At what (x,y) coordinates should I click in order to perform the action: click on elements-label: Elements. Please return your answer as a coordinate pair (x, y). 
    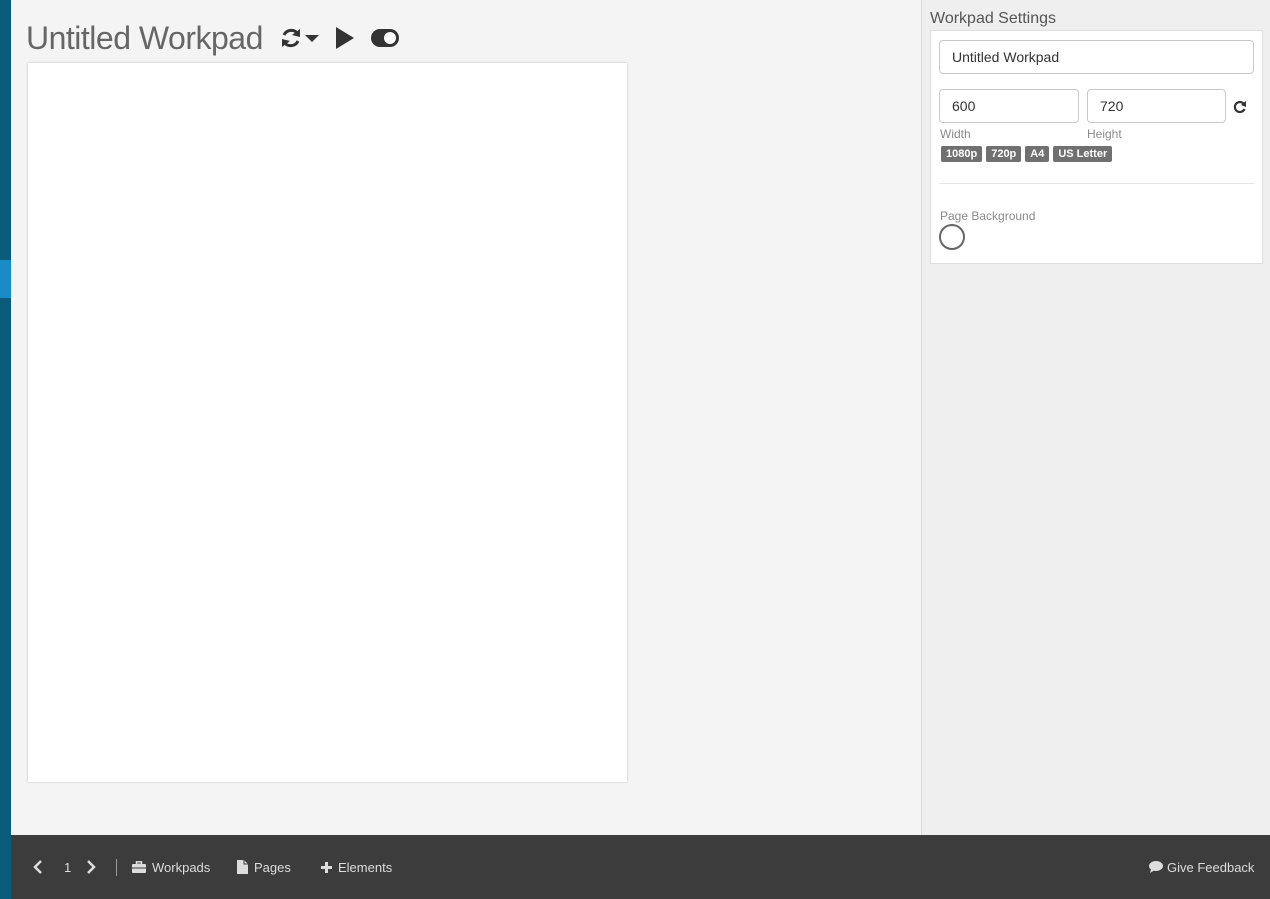
    Looking at the image, I should click on (365, 867).